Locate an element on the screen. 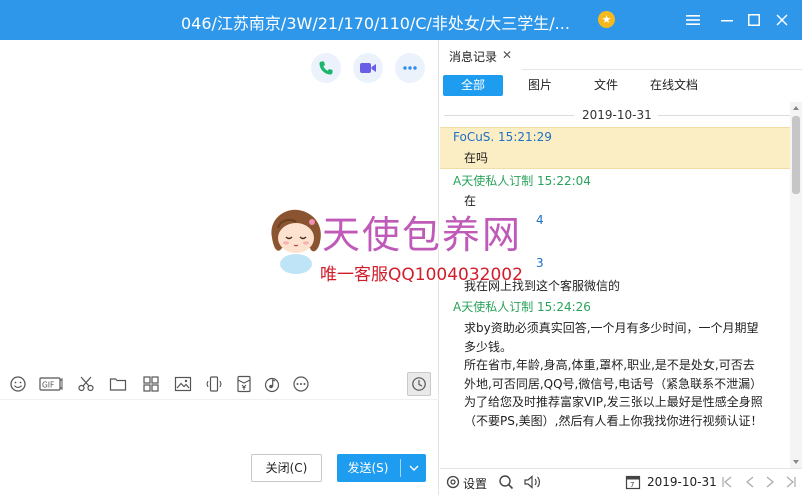  emoji-icon is located at coordinates (18, 384).